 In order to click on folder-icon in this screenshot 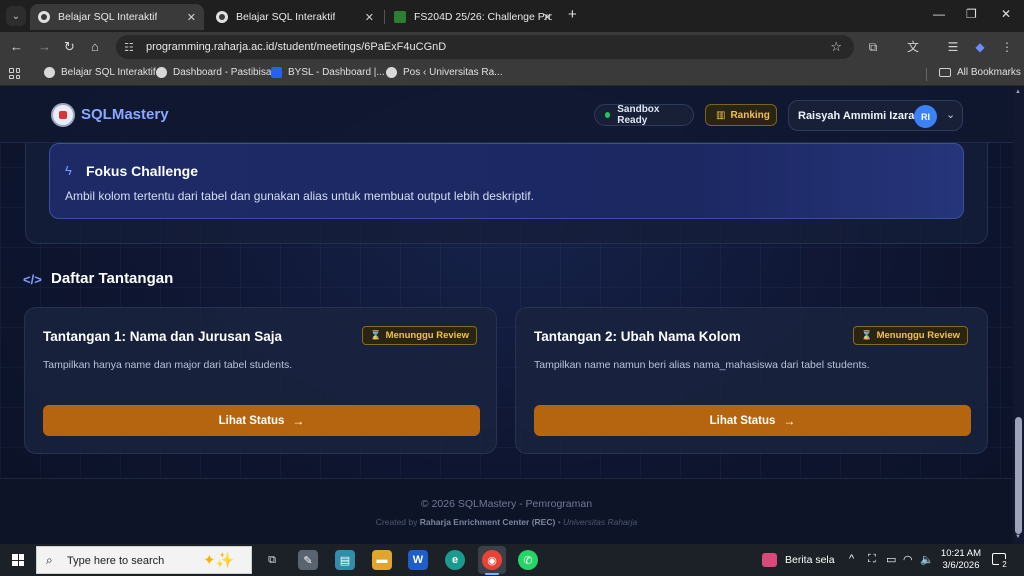, I will do `click(945, 72)`.